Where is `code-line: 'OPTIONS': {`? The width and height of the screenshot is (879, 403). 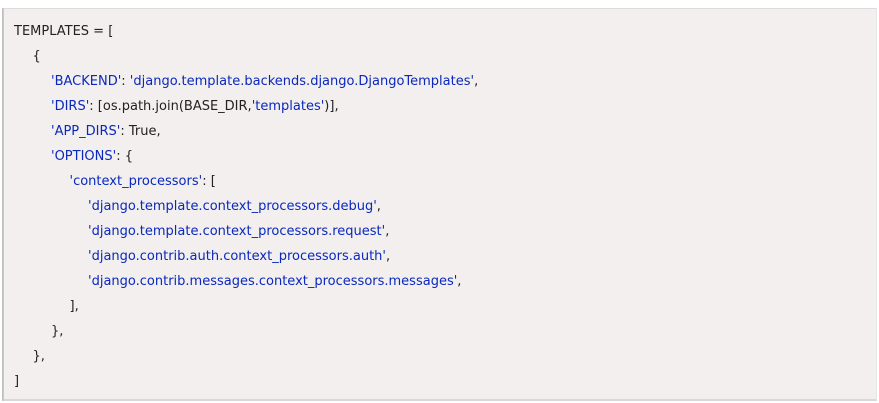
code-line: 'OPTIONS': { is located at coordinates (92, 157).